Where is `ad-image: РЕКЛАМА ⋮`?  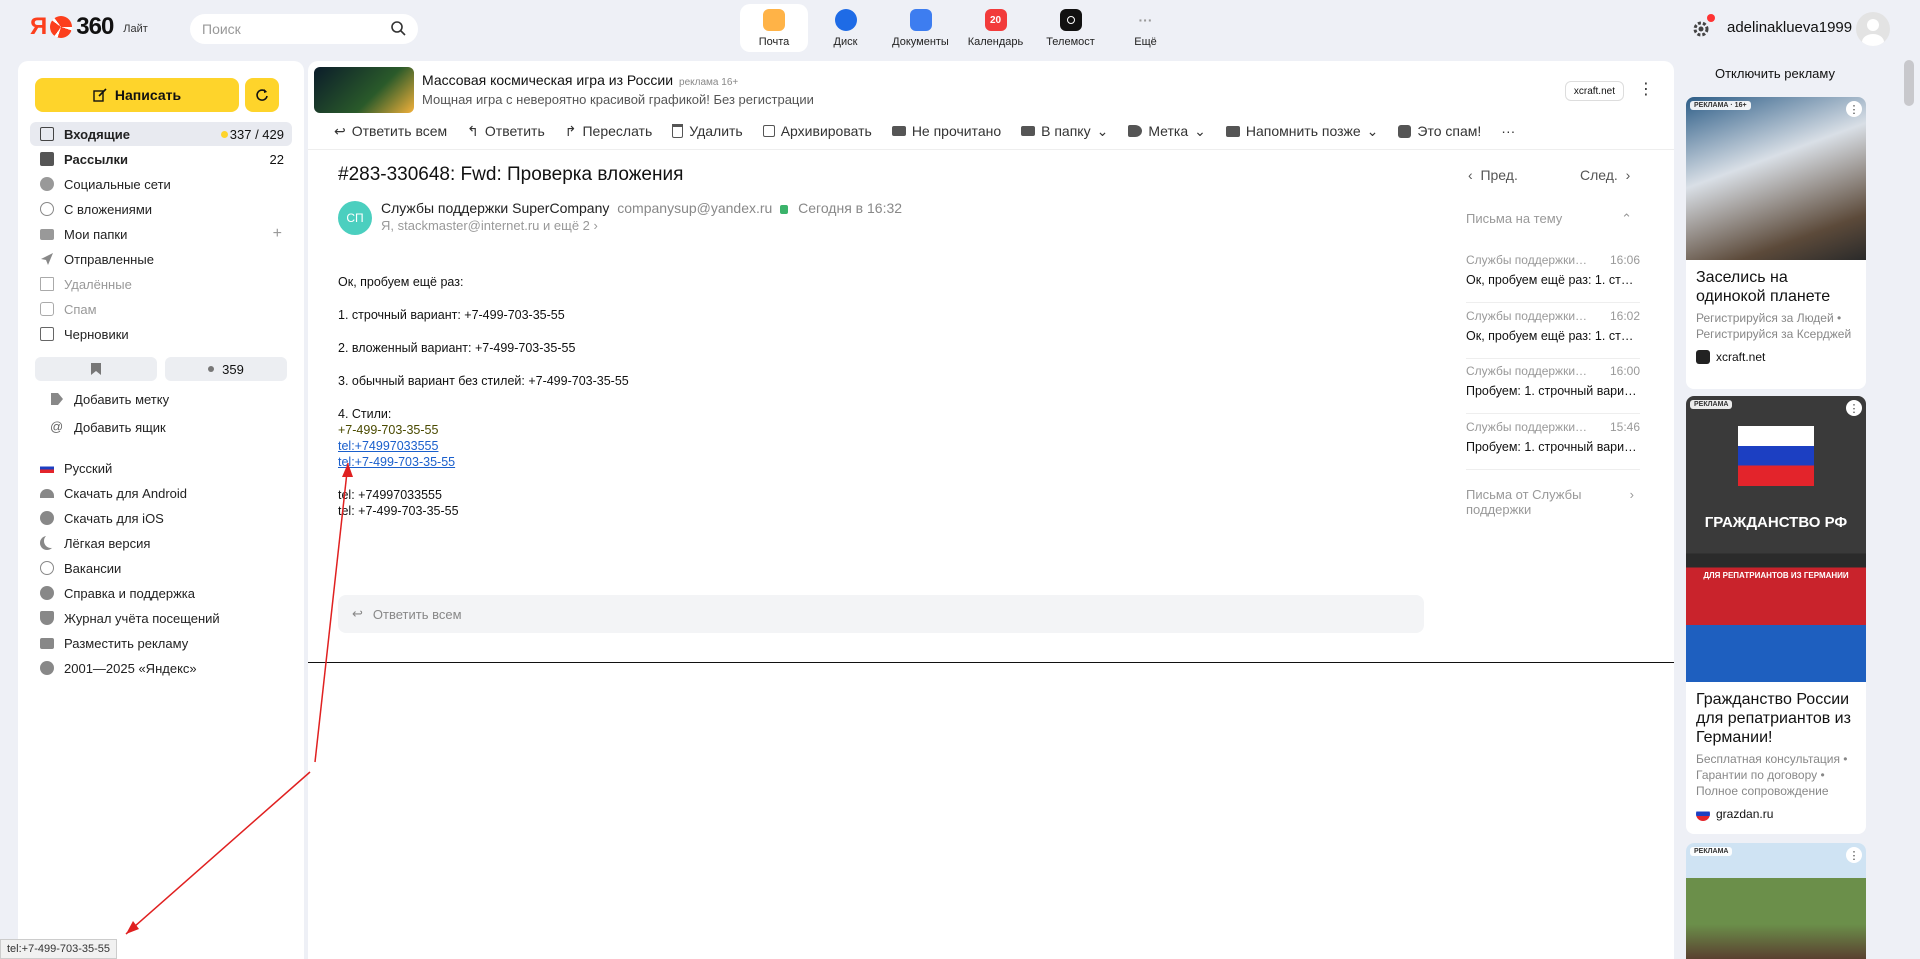
ad-image: РЕКЛАМА ⋮ is located at coordinates (1776, 901).